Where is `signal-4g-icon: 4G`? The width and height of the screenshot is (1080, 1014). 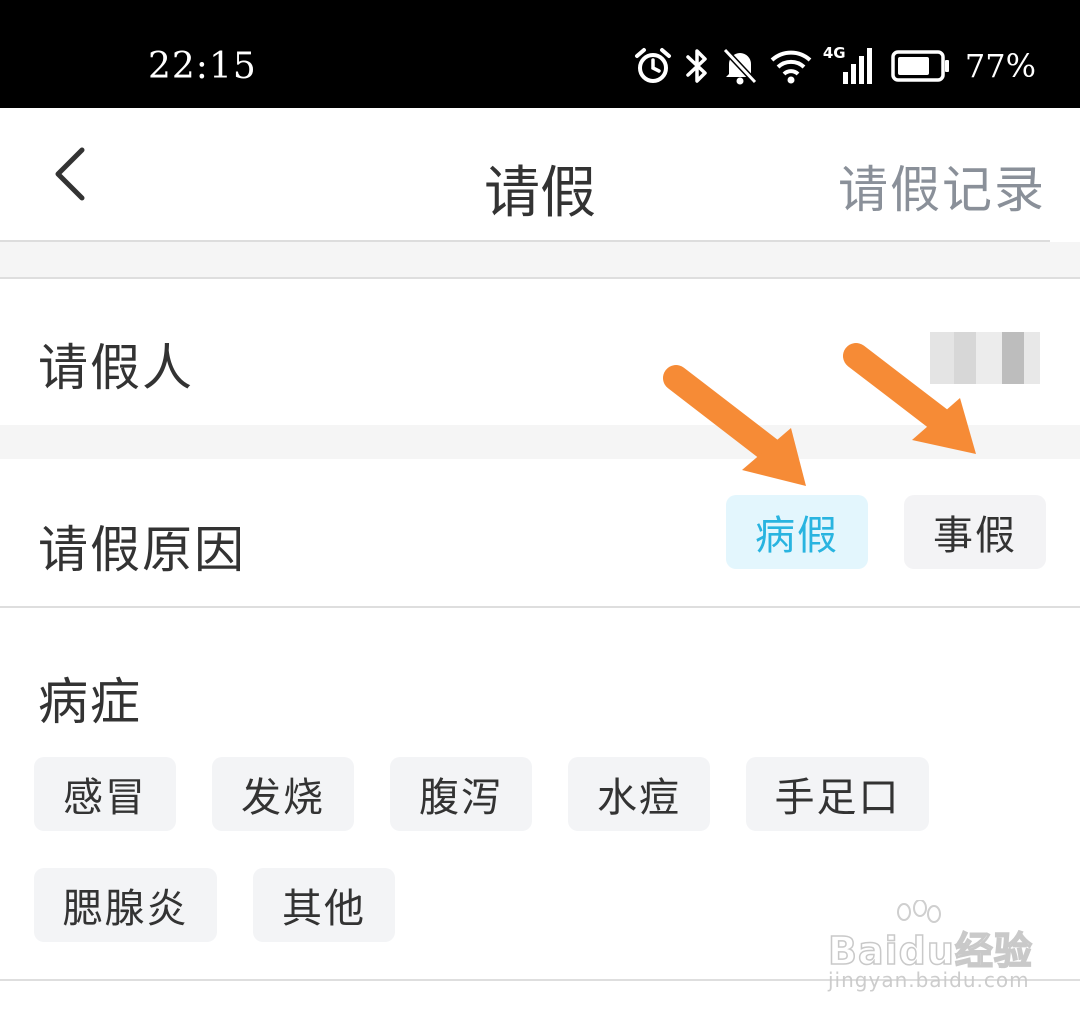
signal-4g-icon: 4G is located at coordinates (849, 66).